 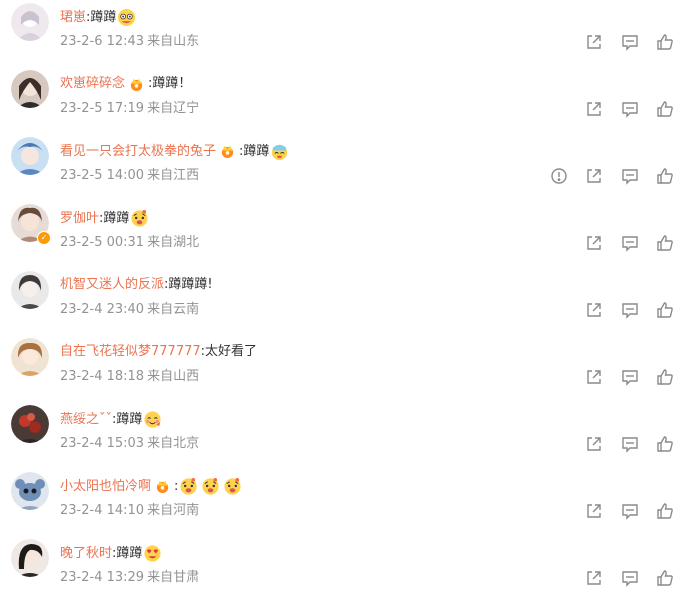 I want to click on comment-meta: 23-2-4 14:10 来自河南, so click(x=129, y=511).